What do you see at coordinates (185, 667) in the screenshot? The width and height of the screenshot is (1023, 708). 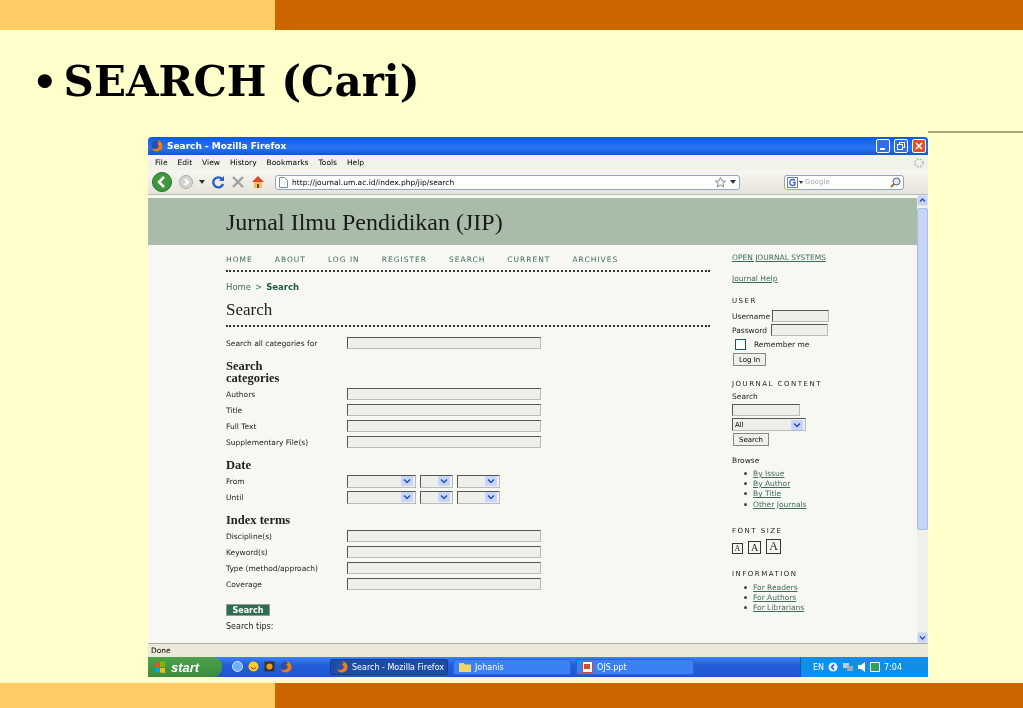 I see `start-button: start` at bounding box center [185, 667].